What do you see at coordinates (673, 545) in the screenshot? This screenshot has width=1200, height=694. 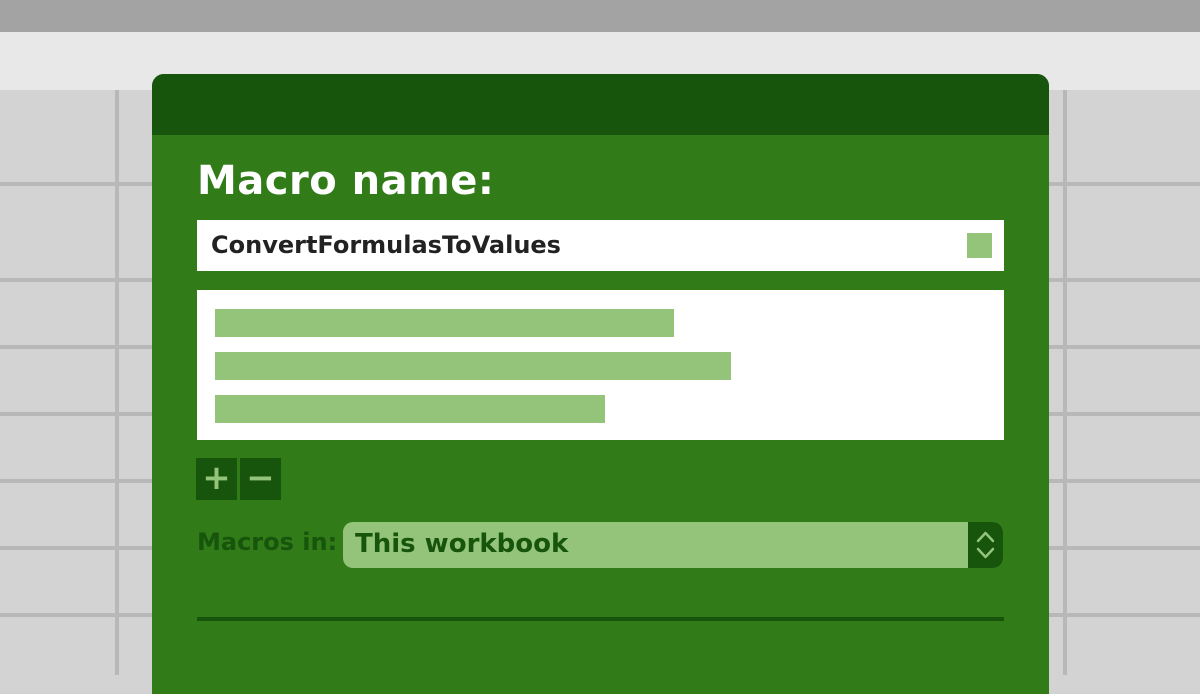 I see `macros-in-select: This workbook` at bounding box center [673, 545].